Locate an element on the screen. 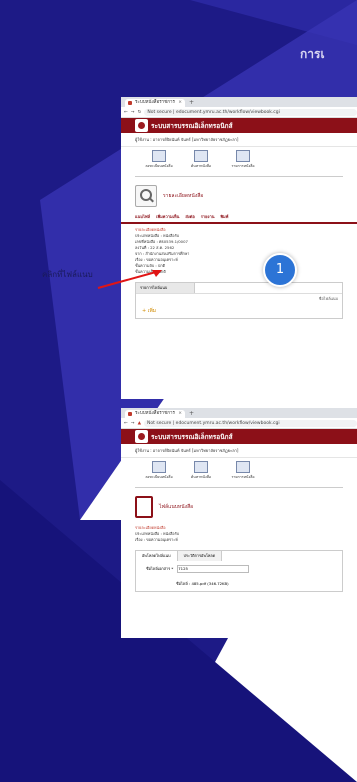 The width and height of the screenshot is (357, 782). info-line: ชั้นความเร็ว : ปกติ is located at coordinates (150, 271).